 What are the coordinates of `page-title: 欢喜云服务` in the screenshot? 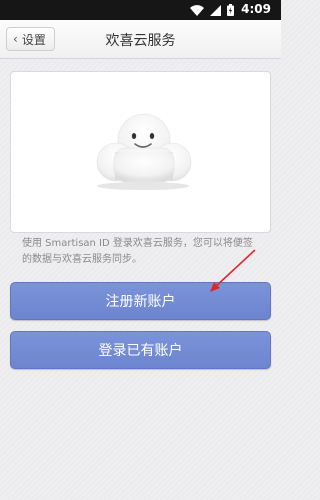 It's located at (140, 41).